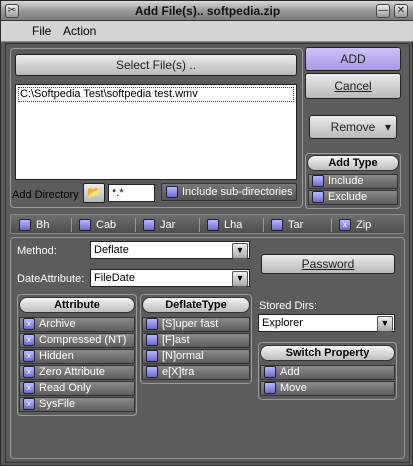  I want to click on menu-file: File, so click(41, 31).